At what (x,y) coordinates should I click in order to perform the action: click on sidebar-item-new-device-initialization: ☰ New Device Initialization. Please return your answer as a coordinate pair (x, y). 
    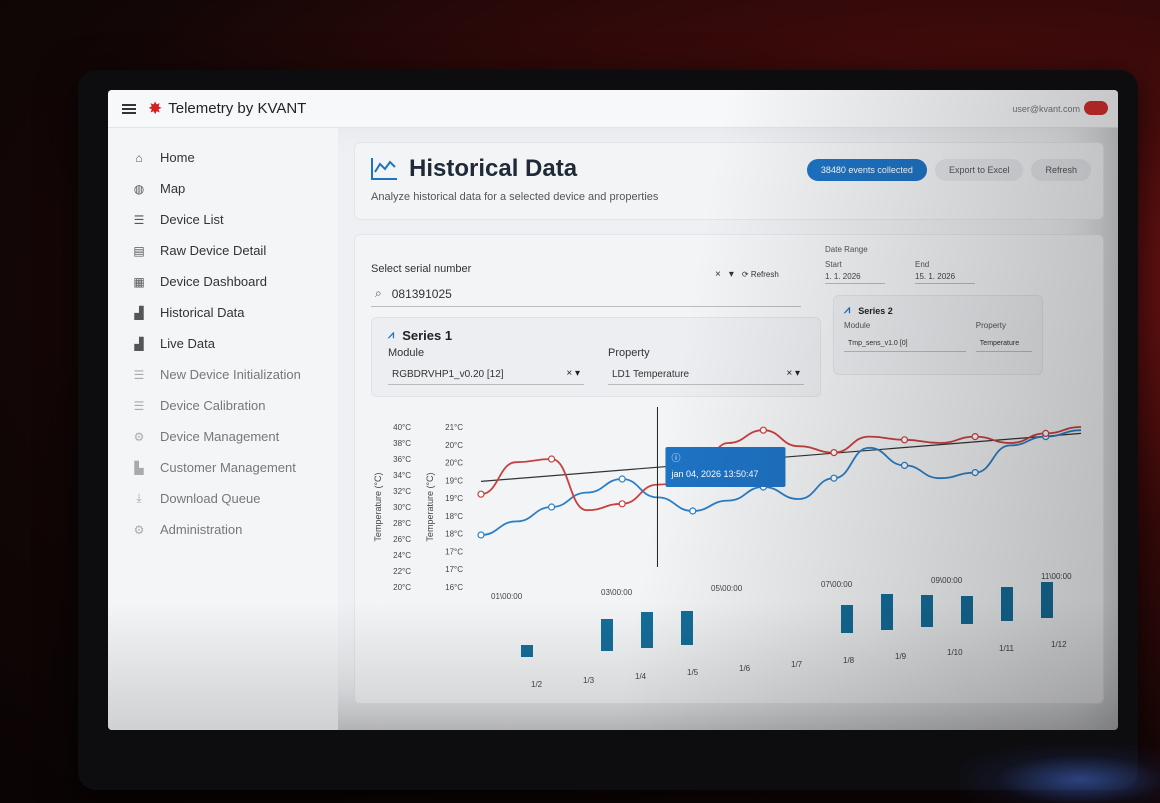
    Looking at the image, I should click on (223, 374).